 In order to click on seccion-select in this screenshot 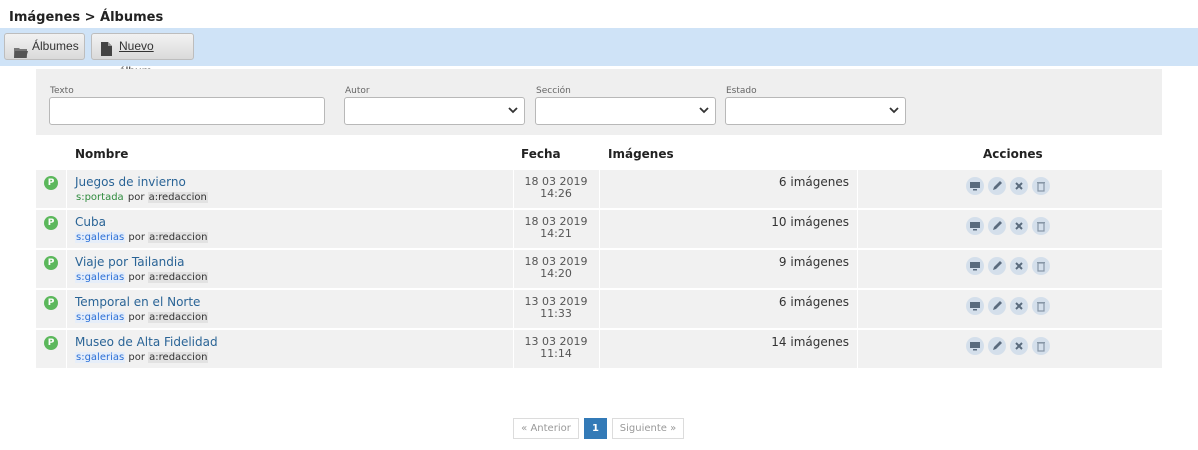, I will do `click(625, 111)`.